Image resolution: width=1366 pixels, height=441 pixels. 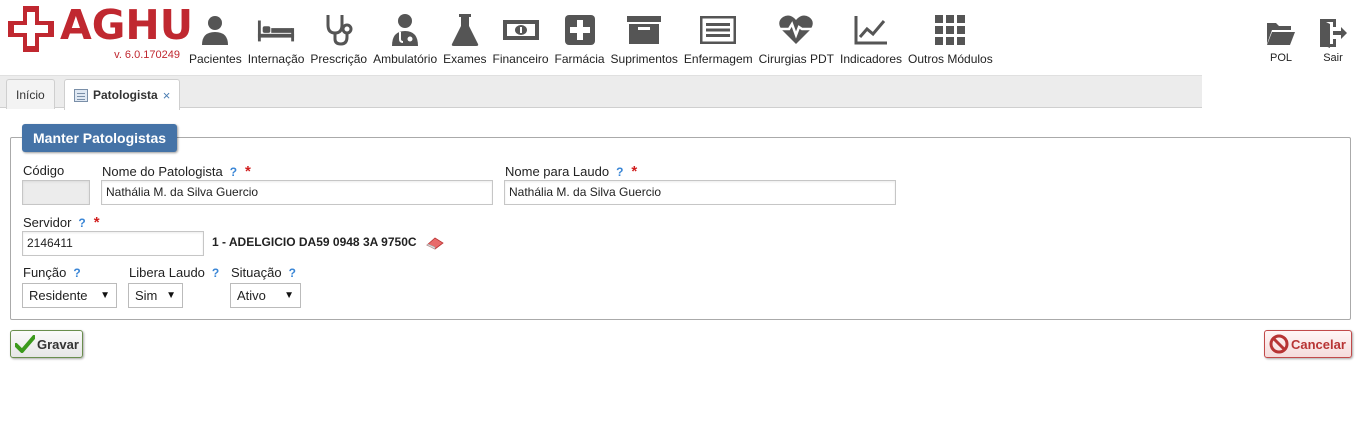 I want to click on codigo-field, so click(x=56, y=192).